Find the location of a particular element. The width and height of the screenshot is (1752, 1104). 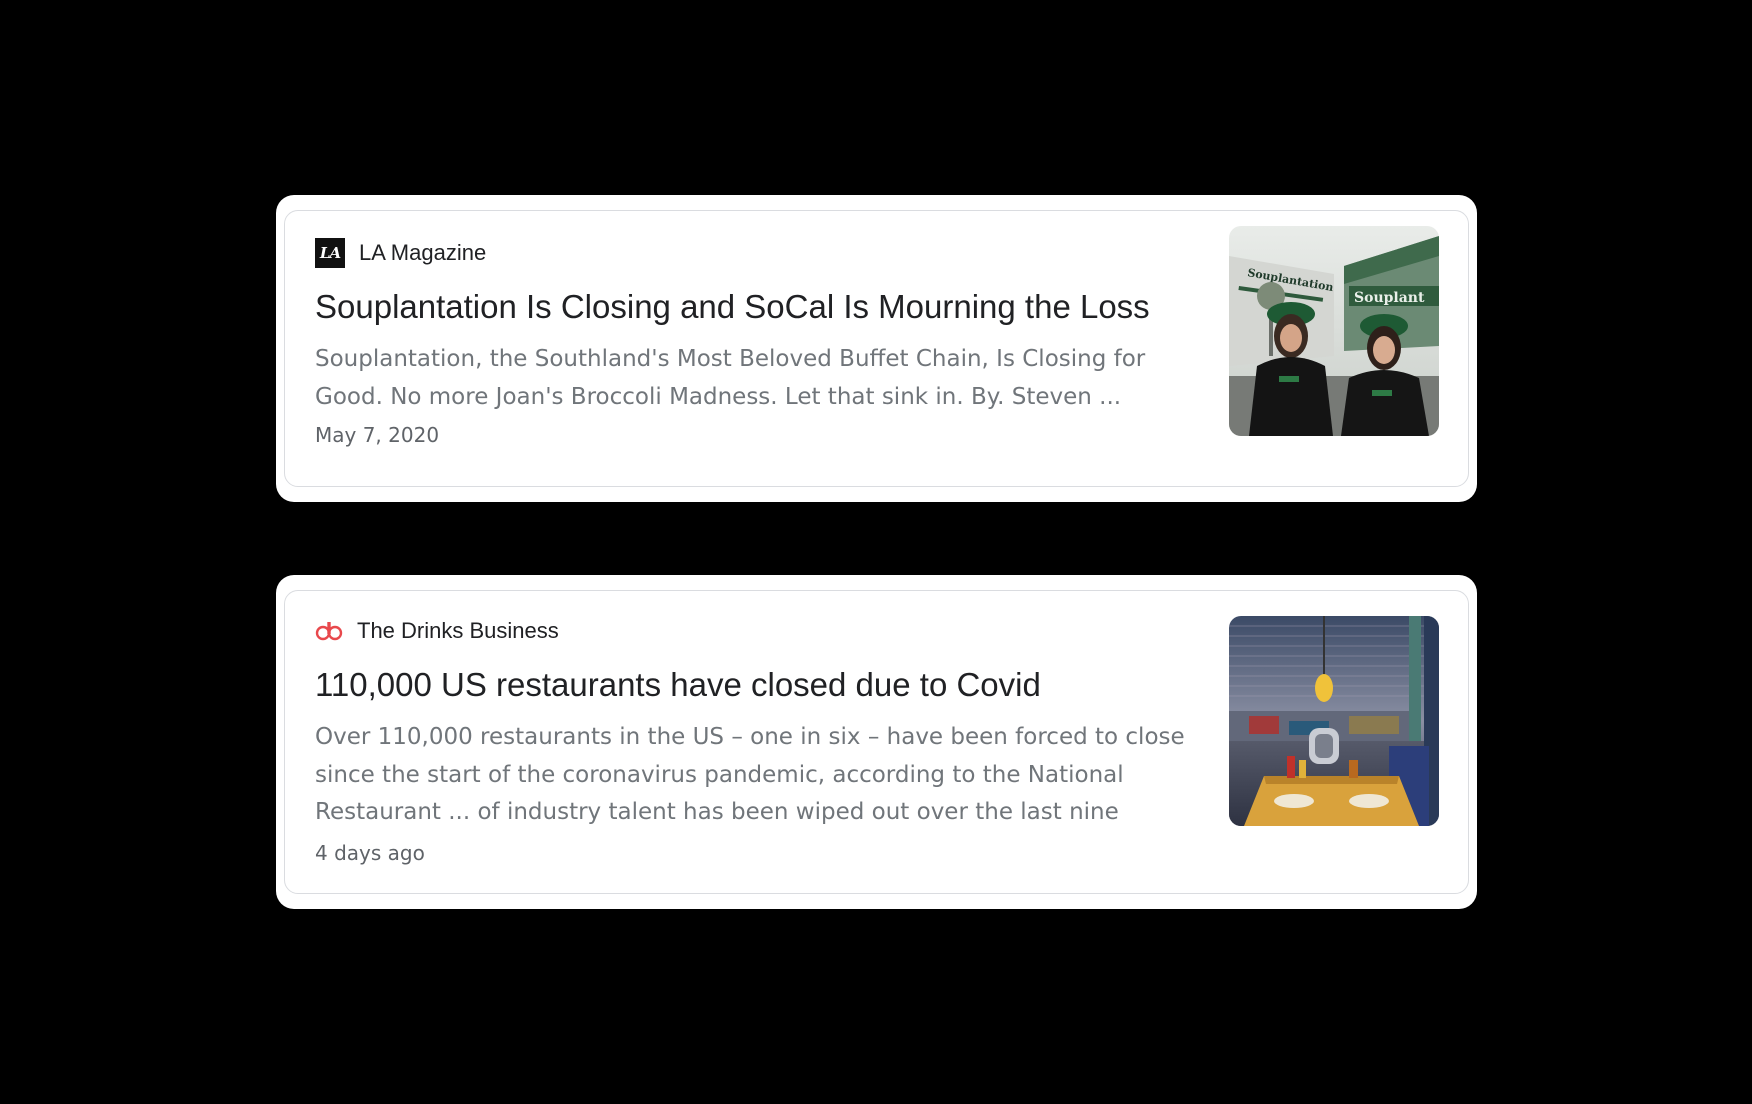

diner-interior-photo is located at coordinates (1334, 721).